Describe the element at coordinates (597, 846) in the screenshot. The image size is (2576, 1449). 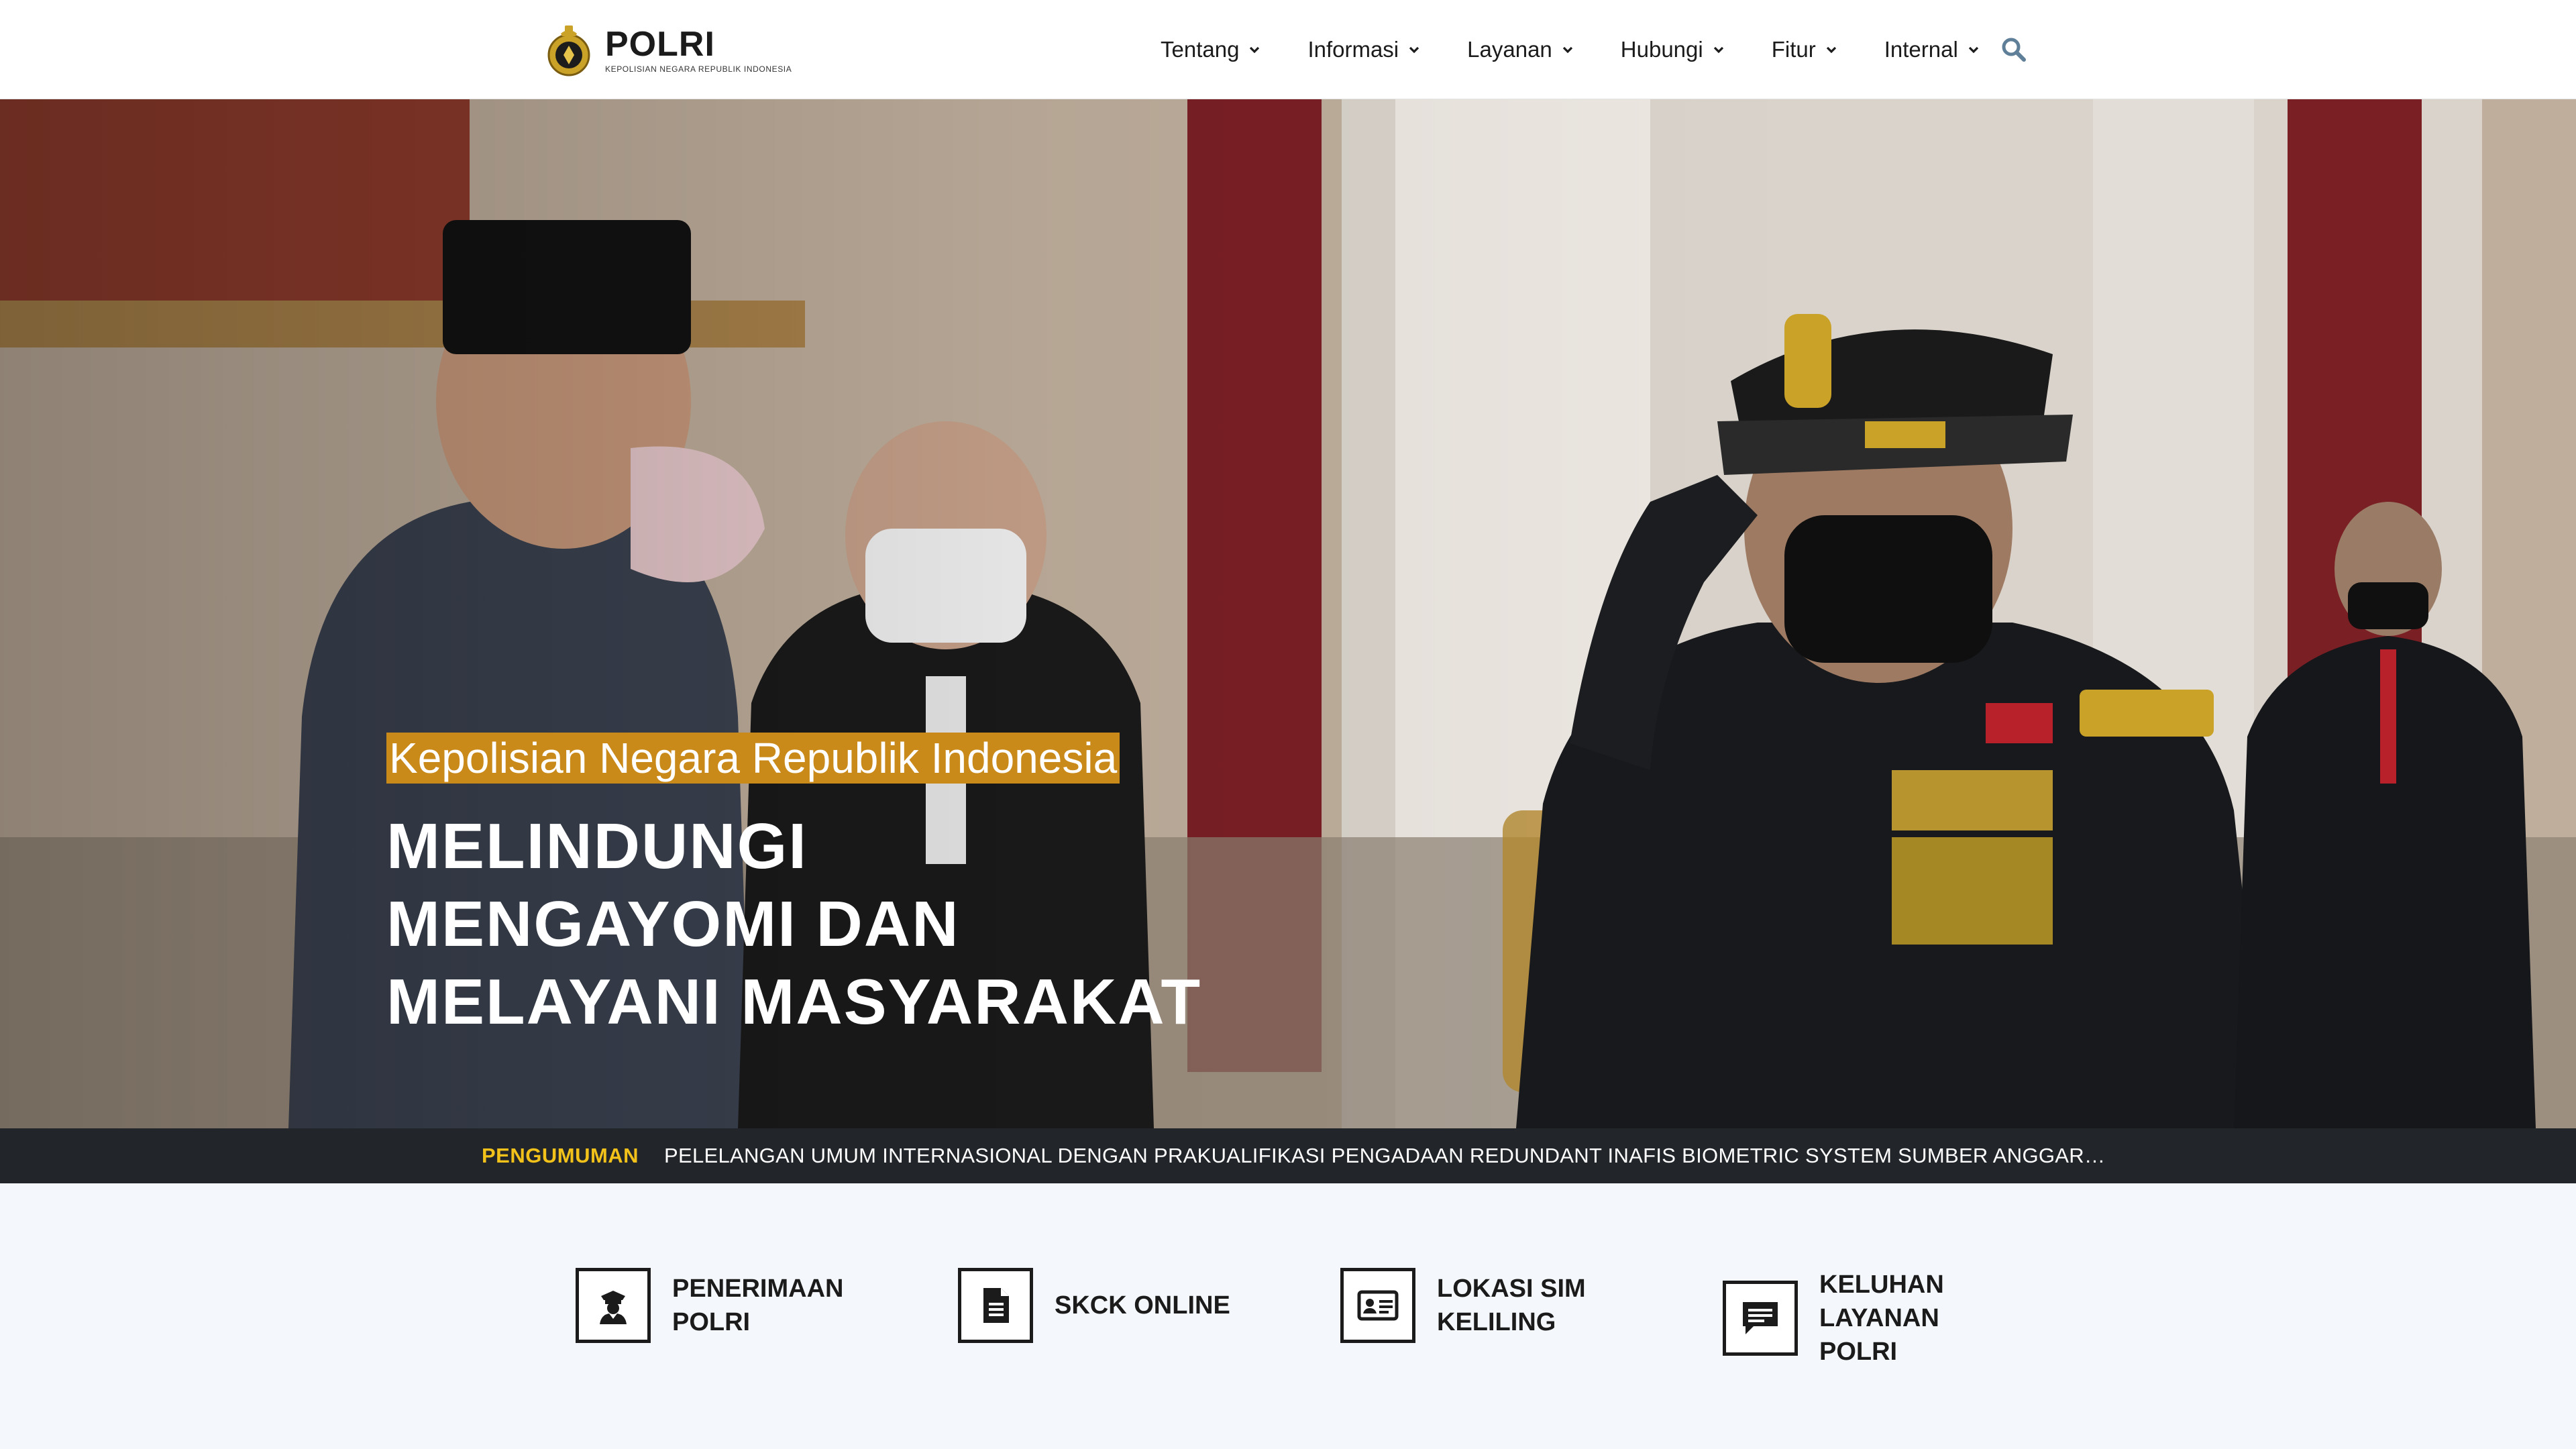
I see `hero-title-line: MELINDUNGI` at that location.